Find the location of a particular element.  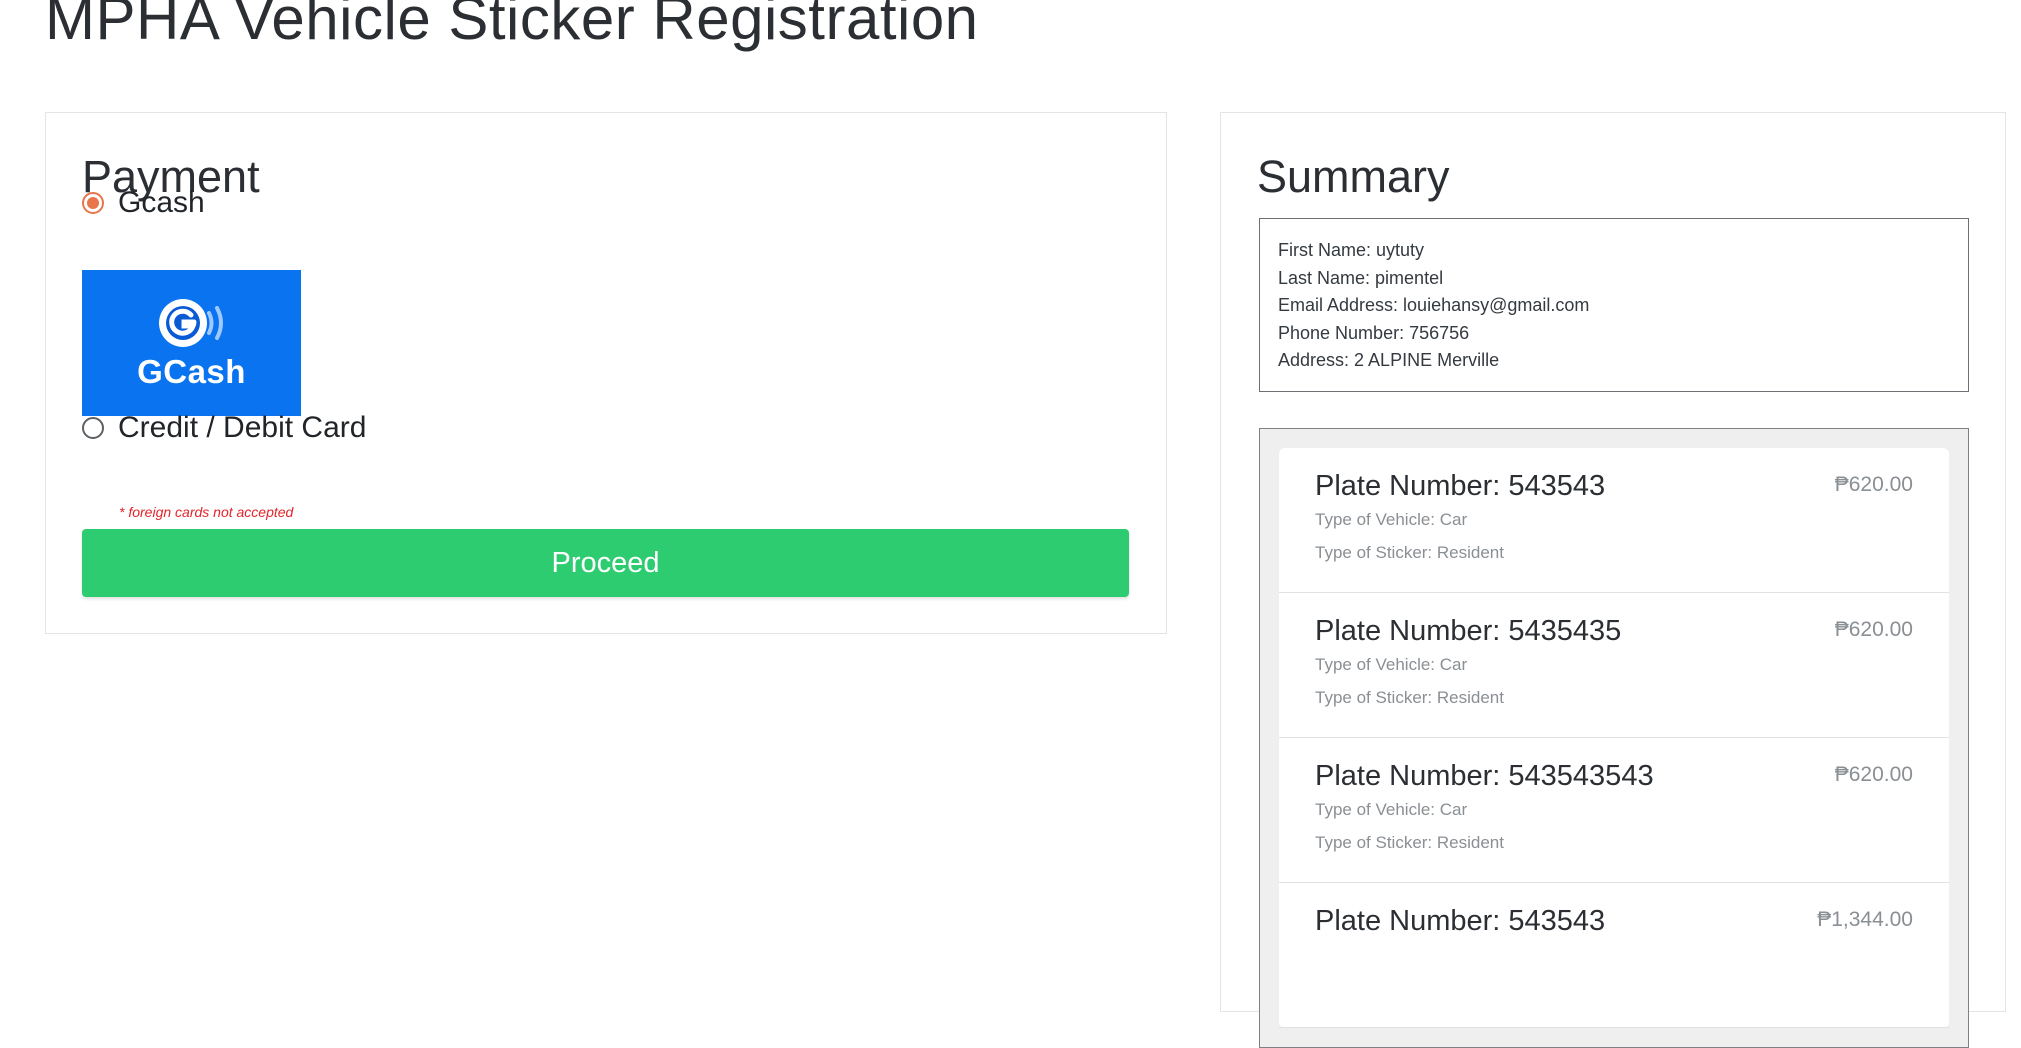

address: Address: 2 ALPINE Merville is located at coordinates (1389, 360).